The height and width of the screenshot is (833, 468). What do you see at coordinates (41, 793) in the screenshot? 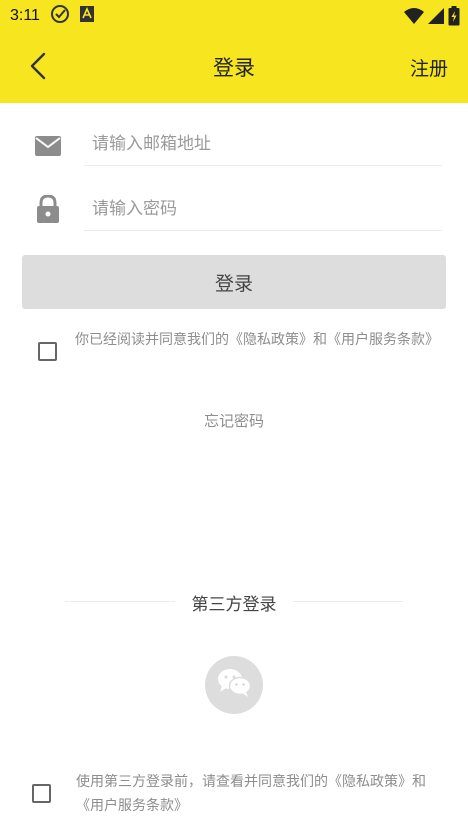
I see `third-party-agreement-checkbox` at bounding box center [41, 793].